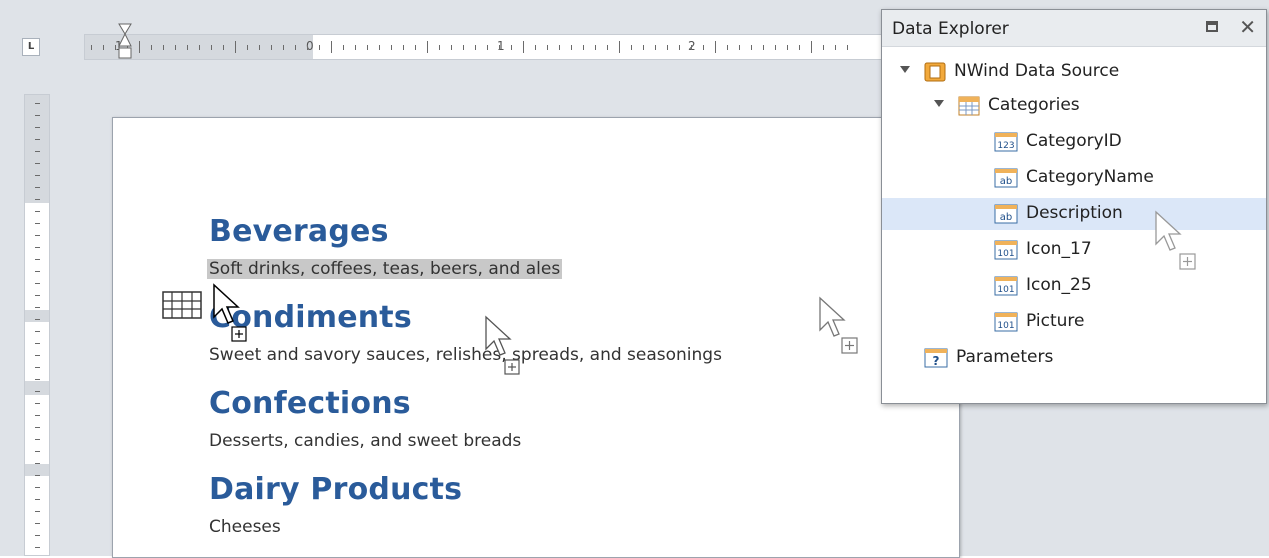  Describe the element at coordinates (31, 47) in the screenshot. I see `tab-stop-selector: L` at that location.